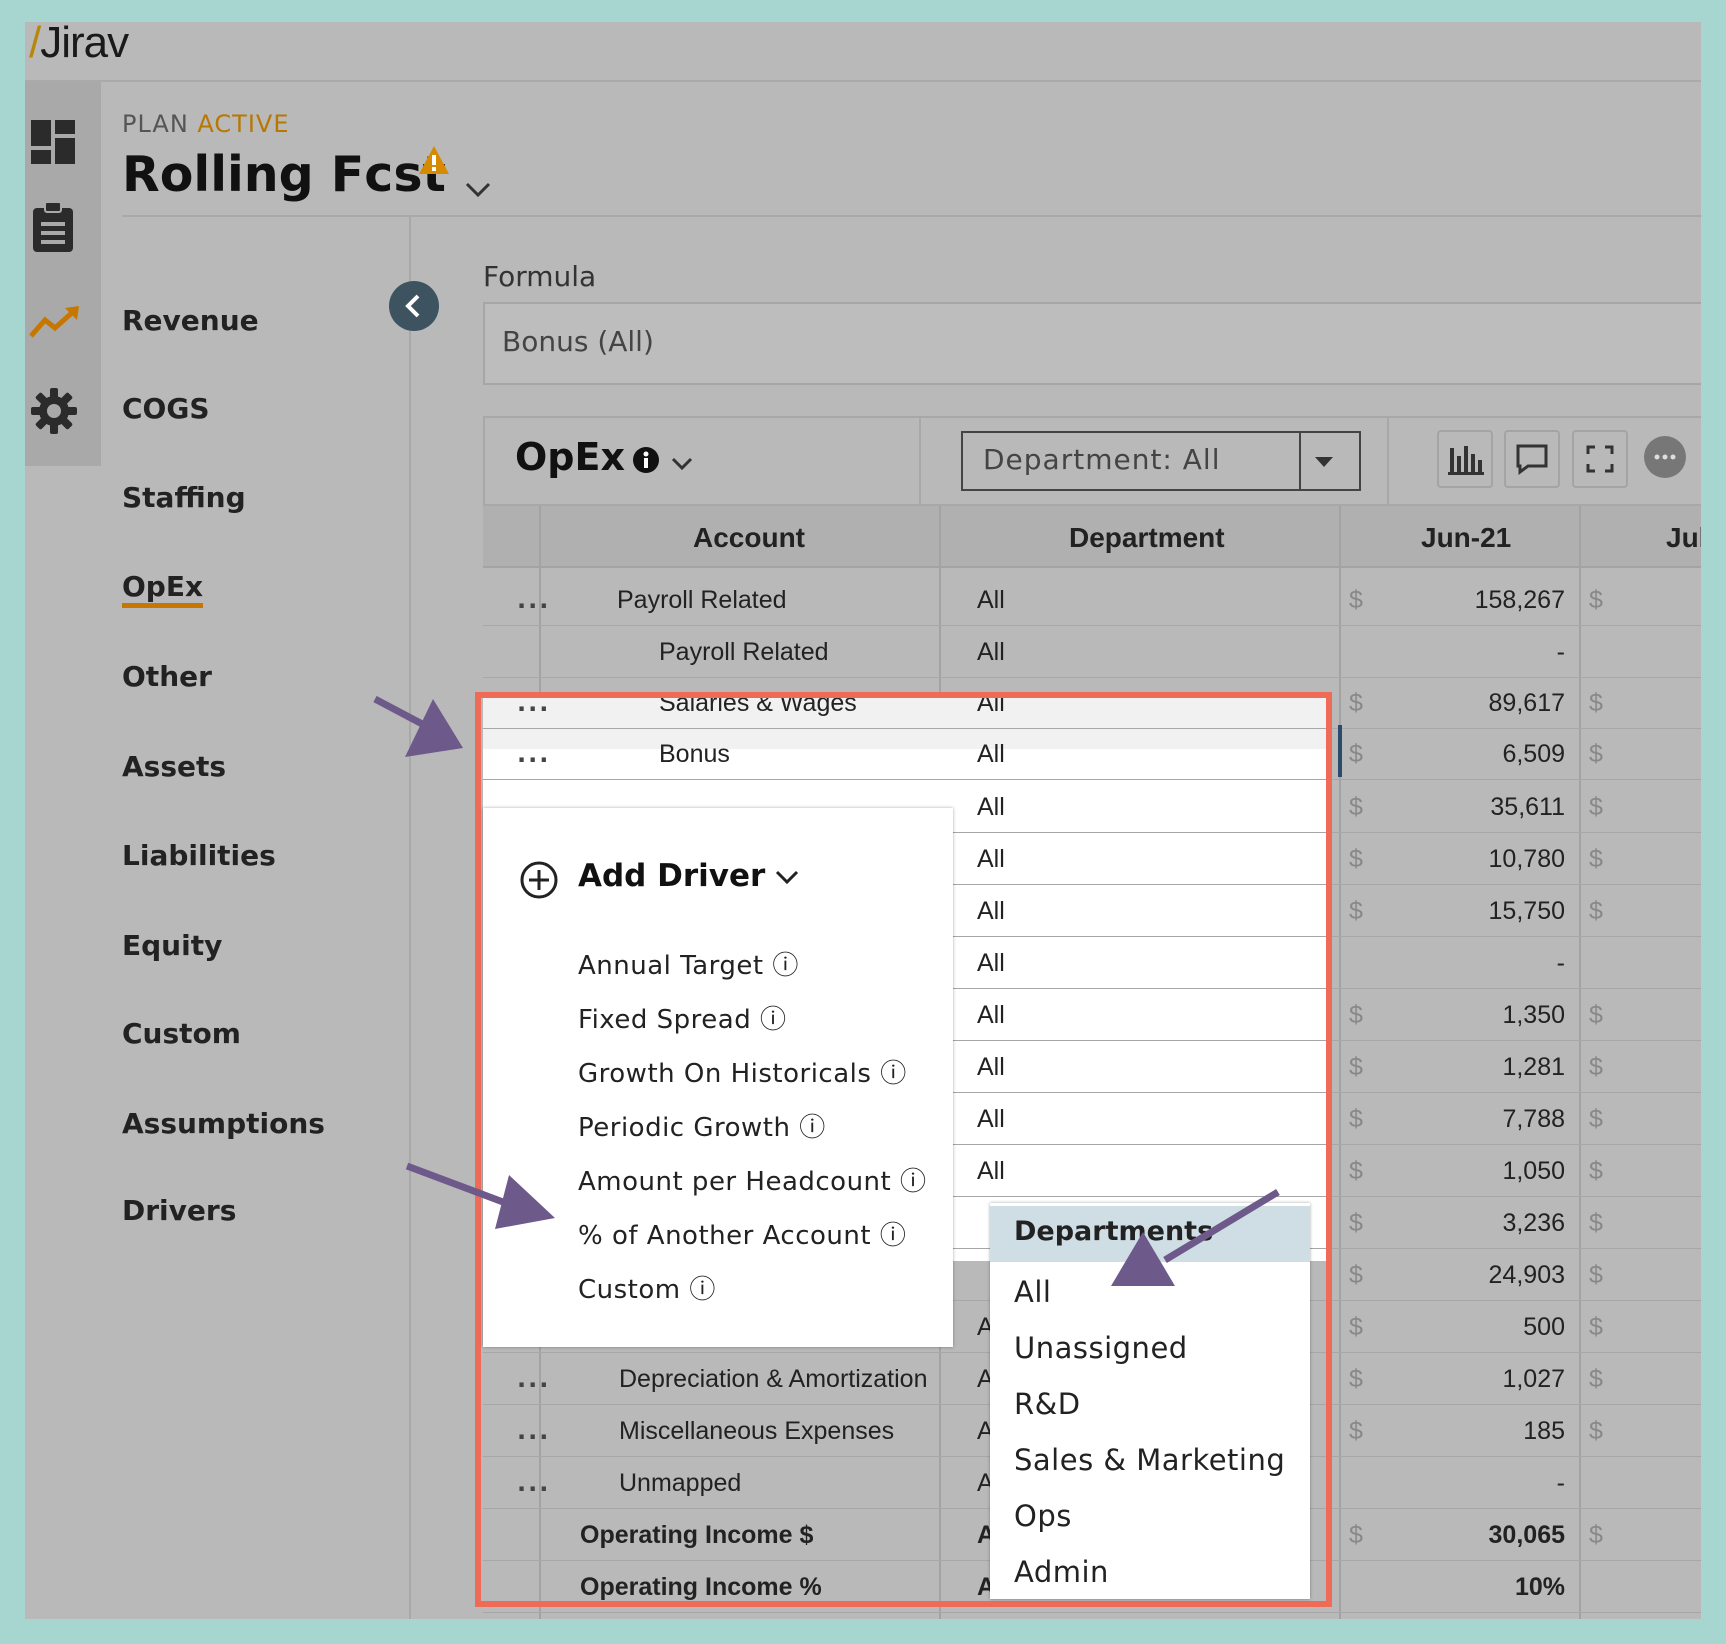 The width and height of the screenshot is (1726, 1644). Describe the element at coordinates (1527, 807) in the screenshot. I see `value-cell: 35,611` at that location.